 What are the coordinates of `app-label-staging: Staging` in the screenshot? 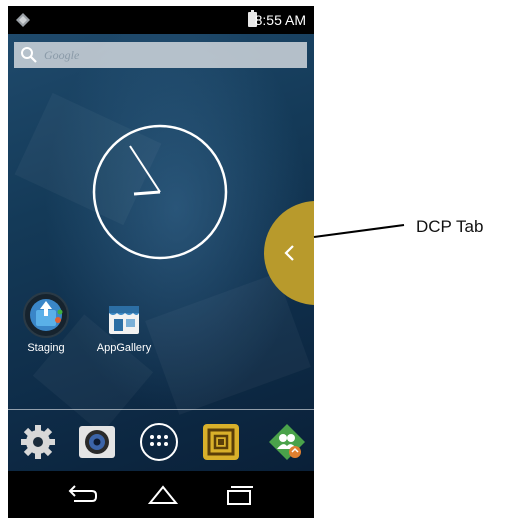 It's located at (46, 348).